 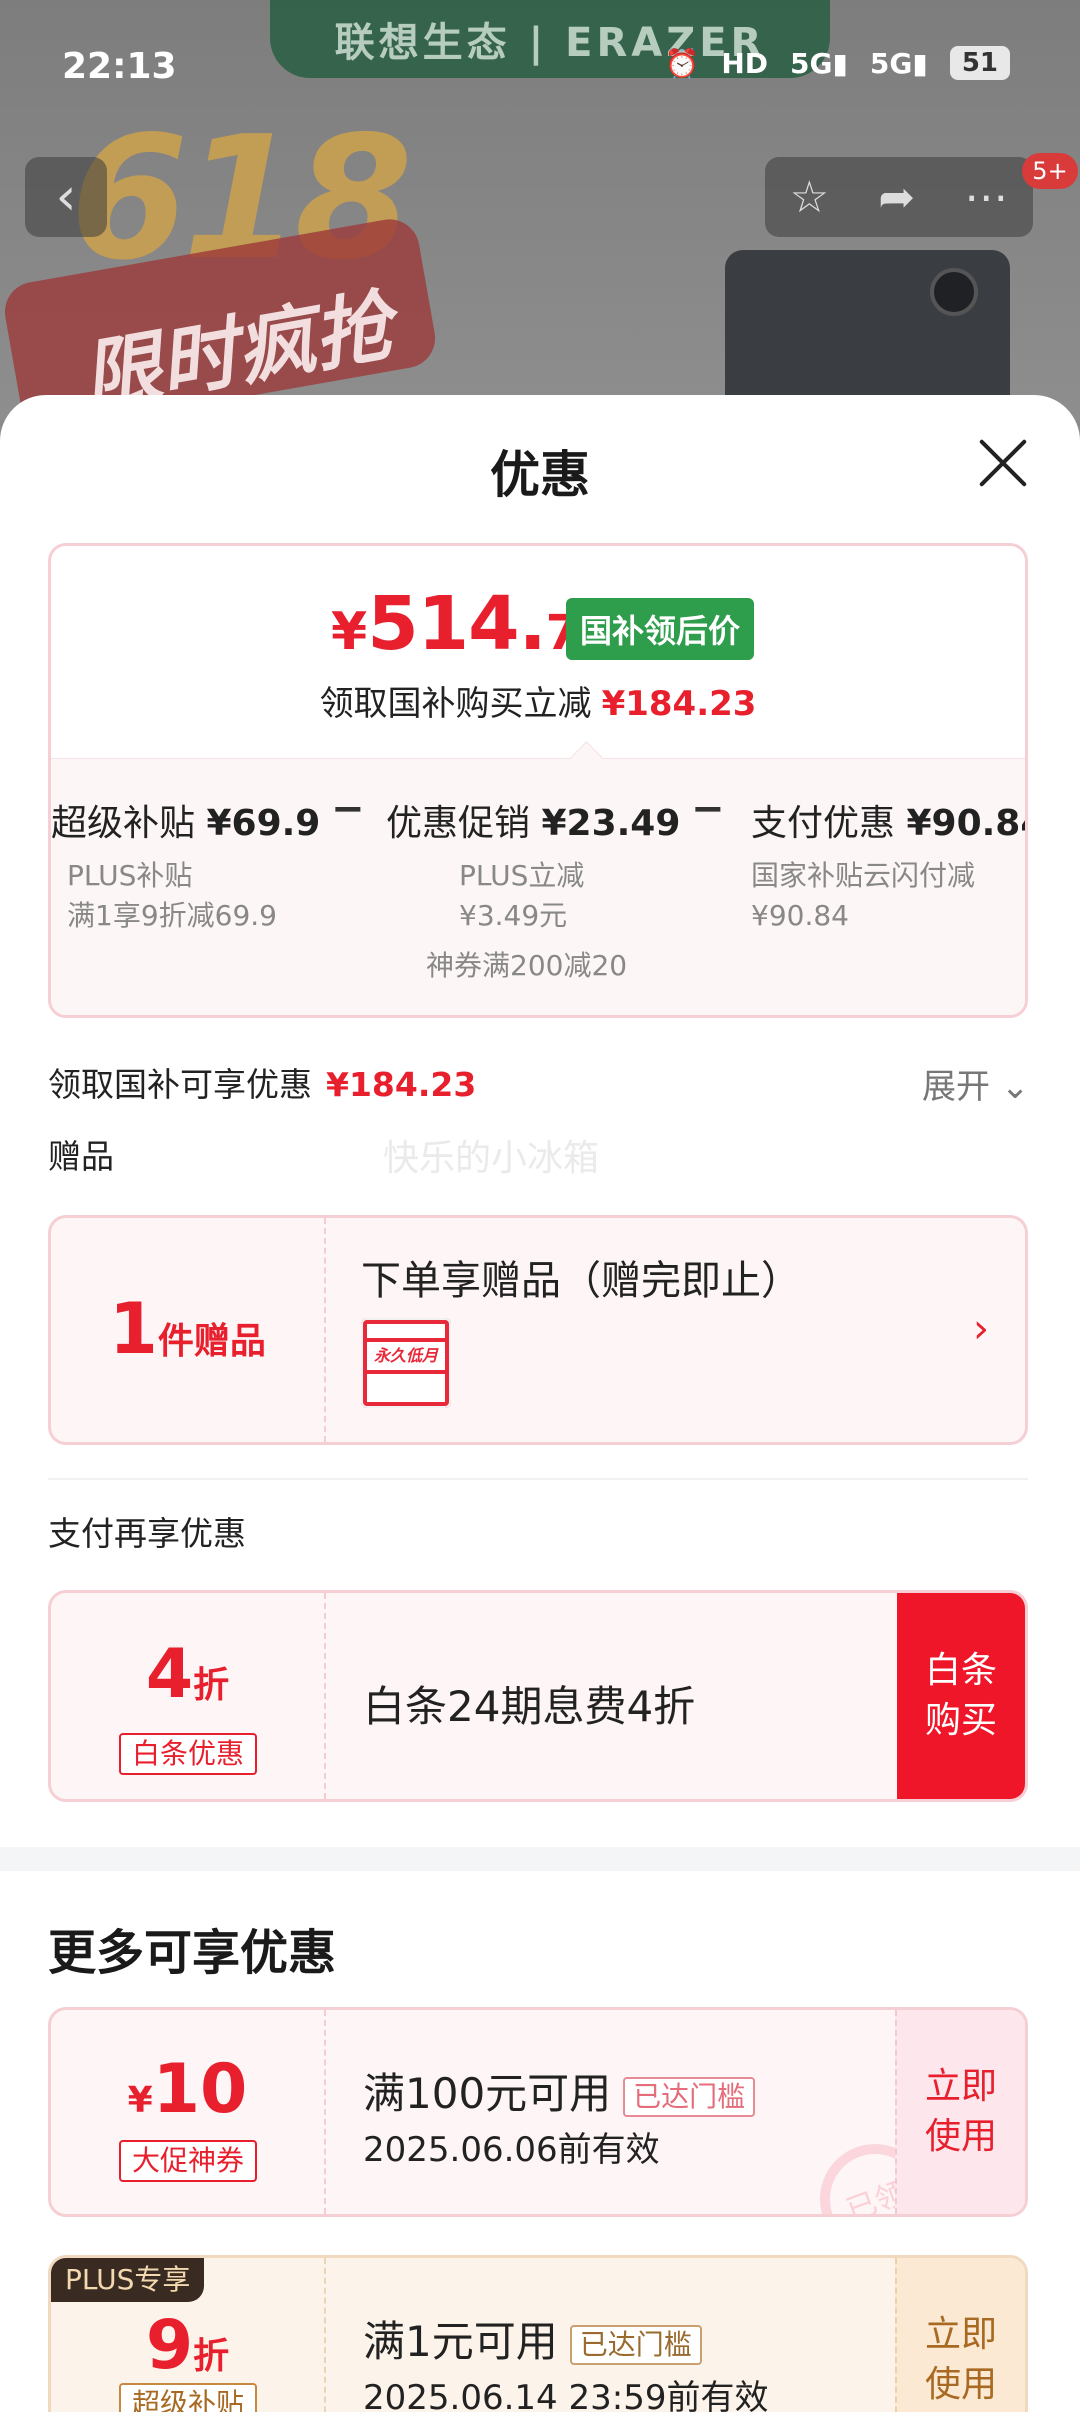 What do you see at coordinates (566, 2395) in the screenshot?
I see `plus-coupon-expiry: 2025.06.14 23:59前有效` at bounding box center [566, 2395].